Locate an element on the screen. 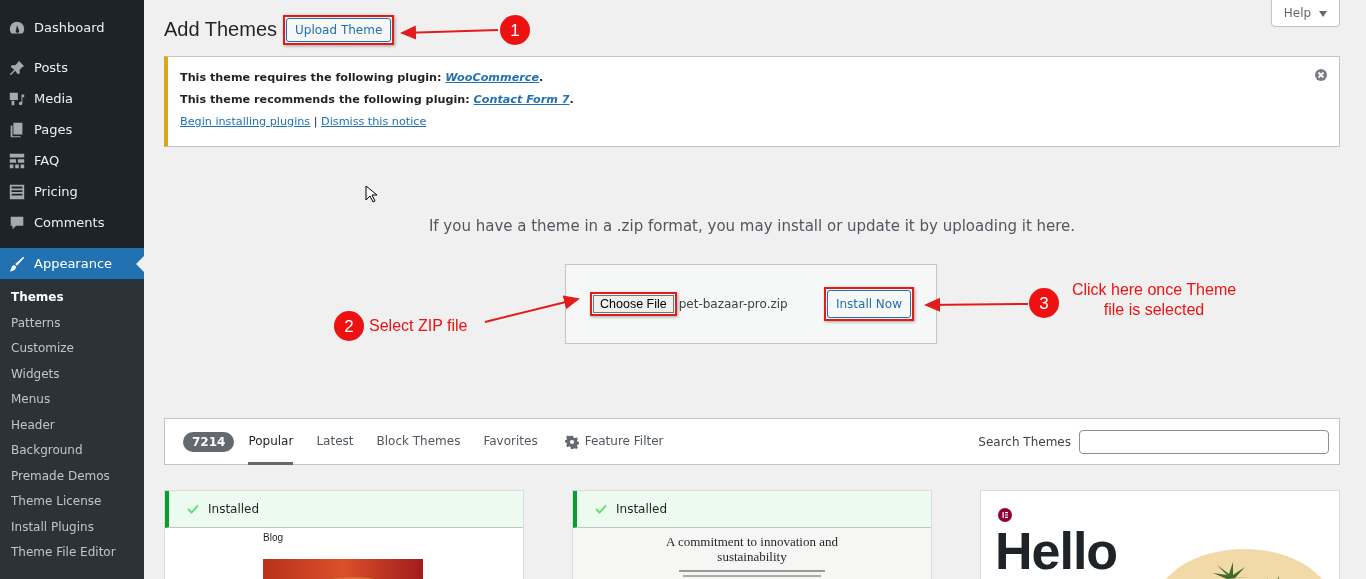  submenu-item: Header is located at coordinates (72, 425).